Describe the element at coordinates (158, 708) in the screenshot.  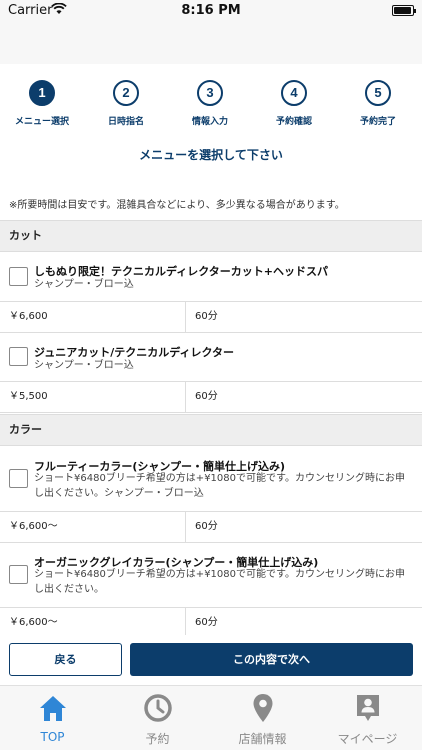
I see `clock-icon` at that location.